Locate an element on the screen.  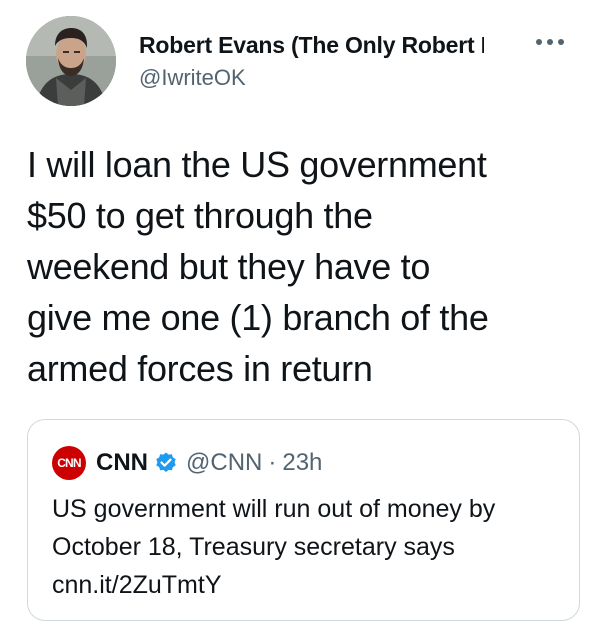
quoted-author-handle: @CNN is located at coordinates (224, 463).